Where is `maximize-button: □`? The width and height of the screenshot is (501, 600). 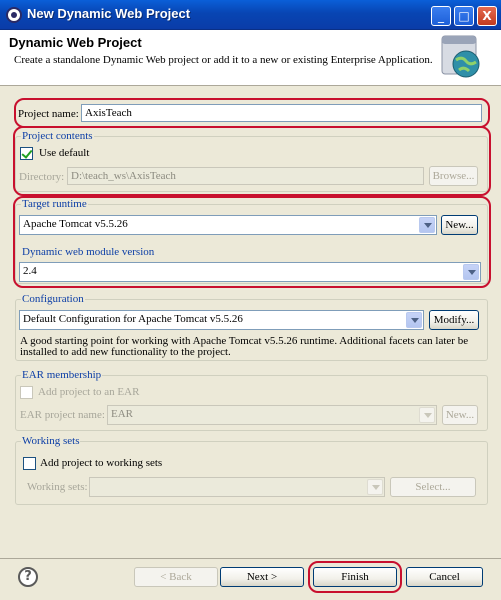
maximize-button: □ is located at coordinates (464, 16).